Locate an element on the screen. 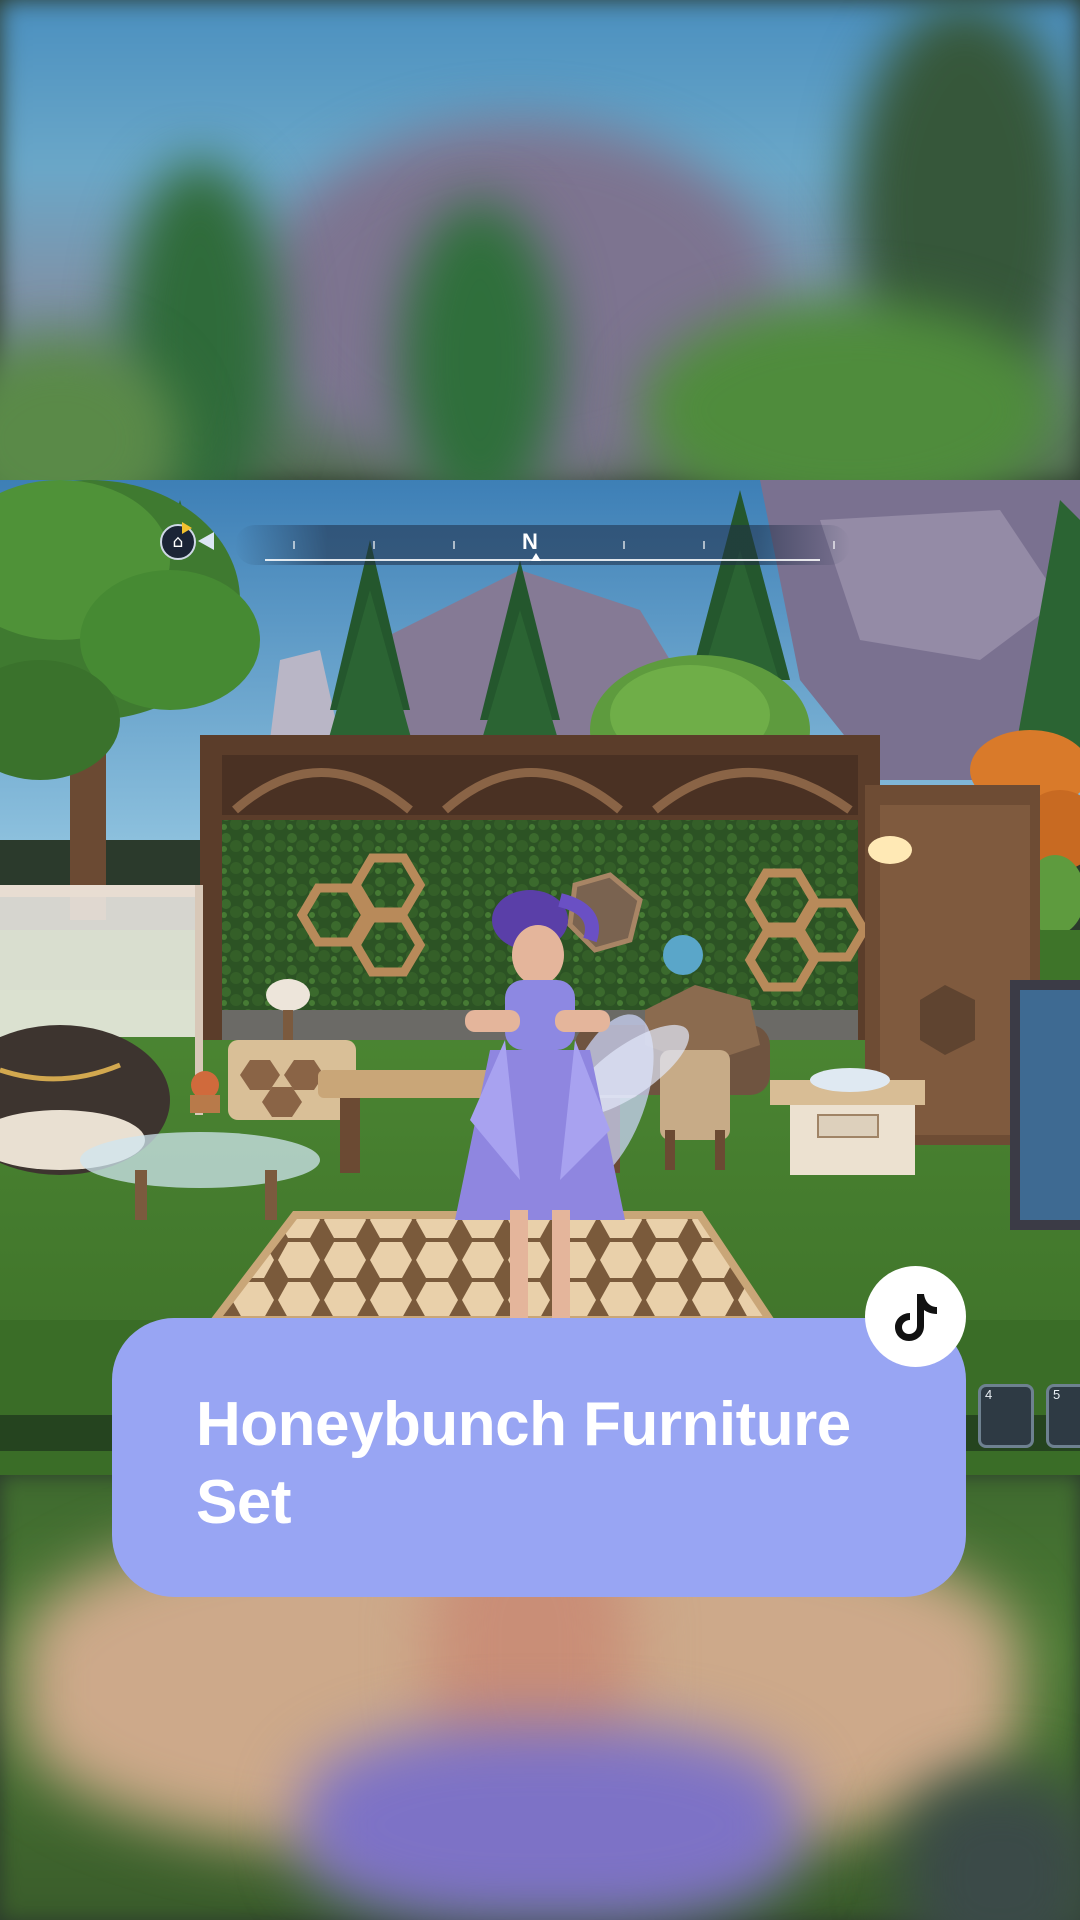  caption-card: Honeybunch Furniture Set is located at coordinates (539, 1457).